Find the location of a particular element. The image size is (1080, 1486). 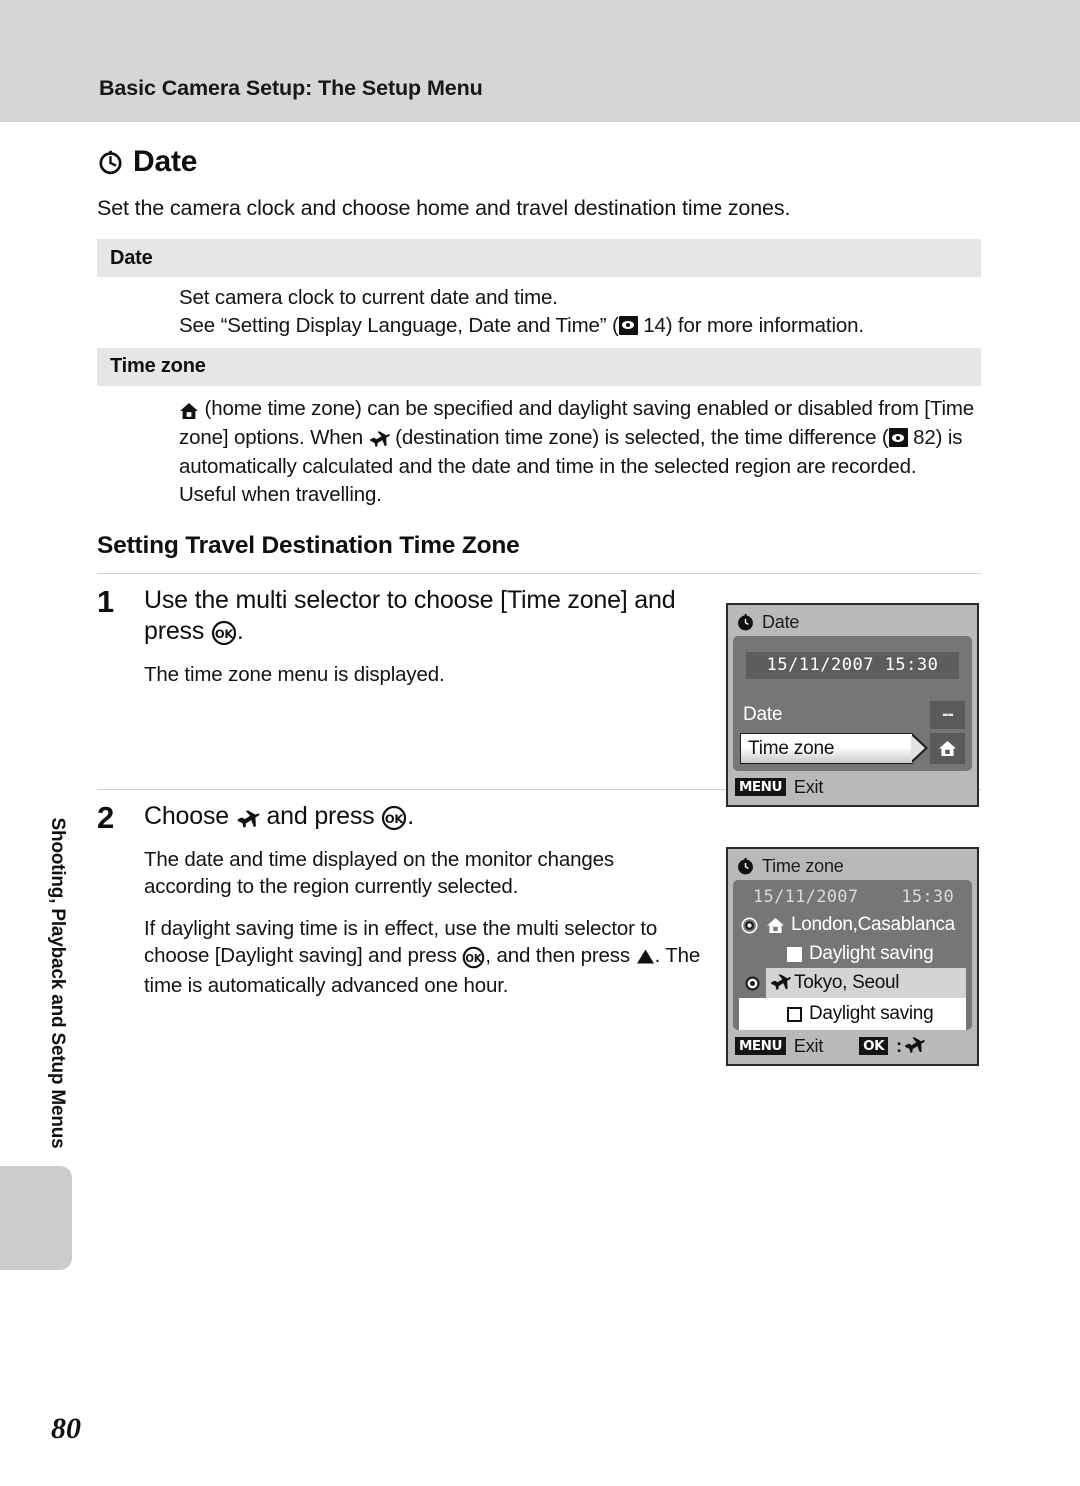

screen-2-exit-label: Exit is located at coordinates (808, 1045).